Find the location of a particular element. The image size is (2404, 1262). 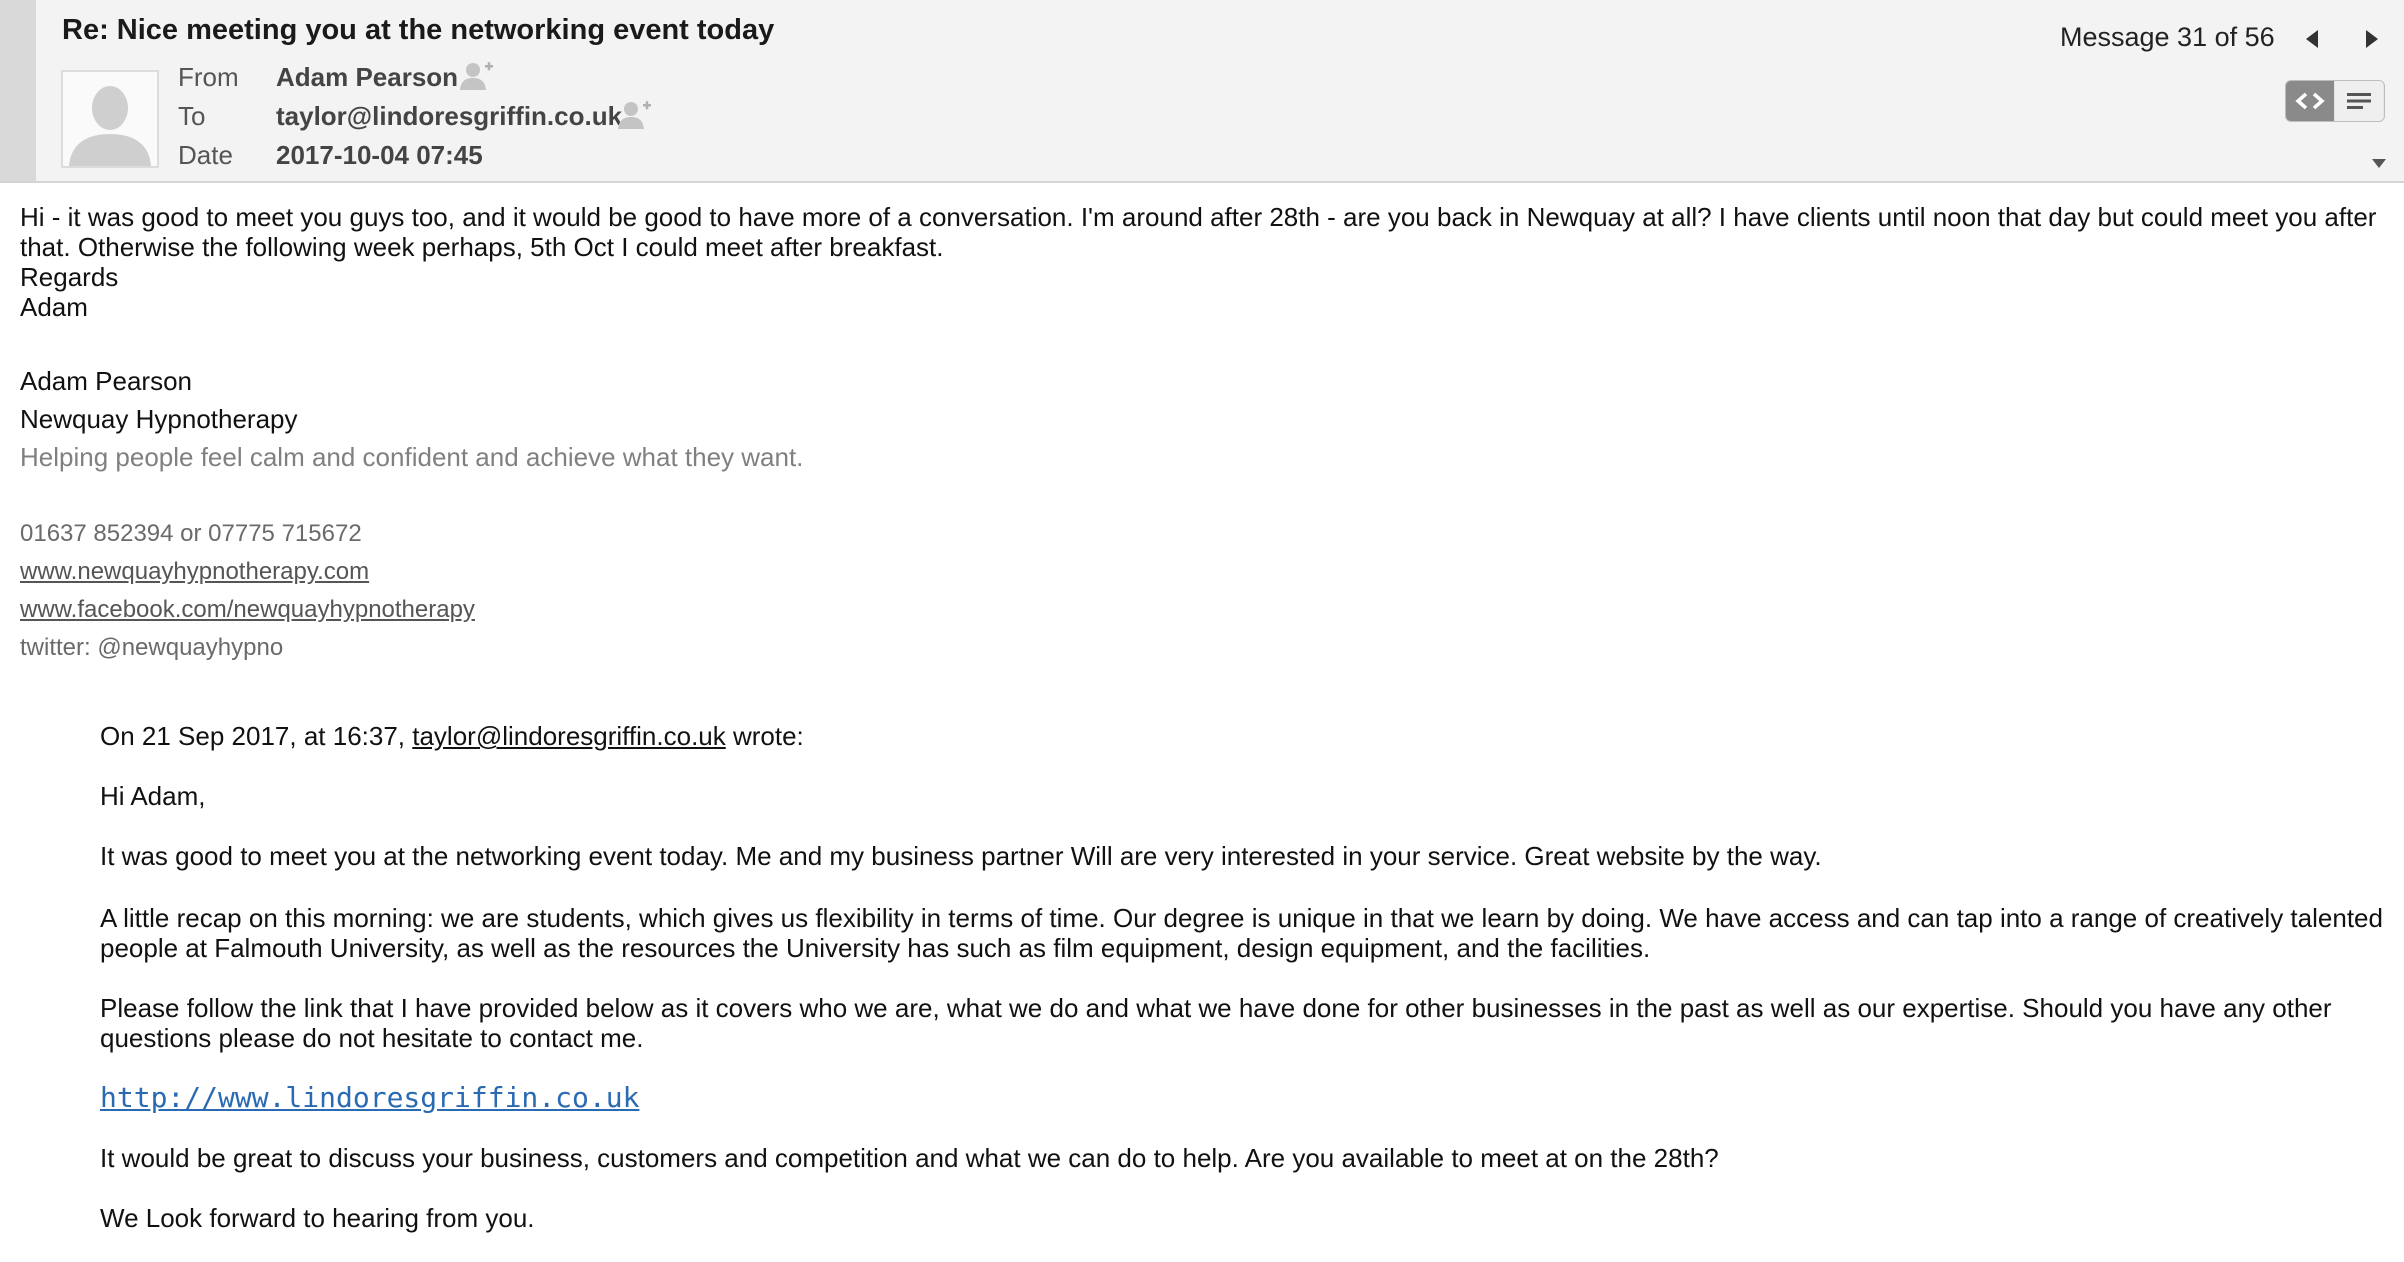

sender-avatar is located at coordinates (110, 119).